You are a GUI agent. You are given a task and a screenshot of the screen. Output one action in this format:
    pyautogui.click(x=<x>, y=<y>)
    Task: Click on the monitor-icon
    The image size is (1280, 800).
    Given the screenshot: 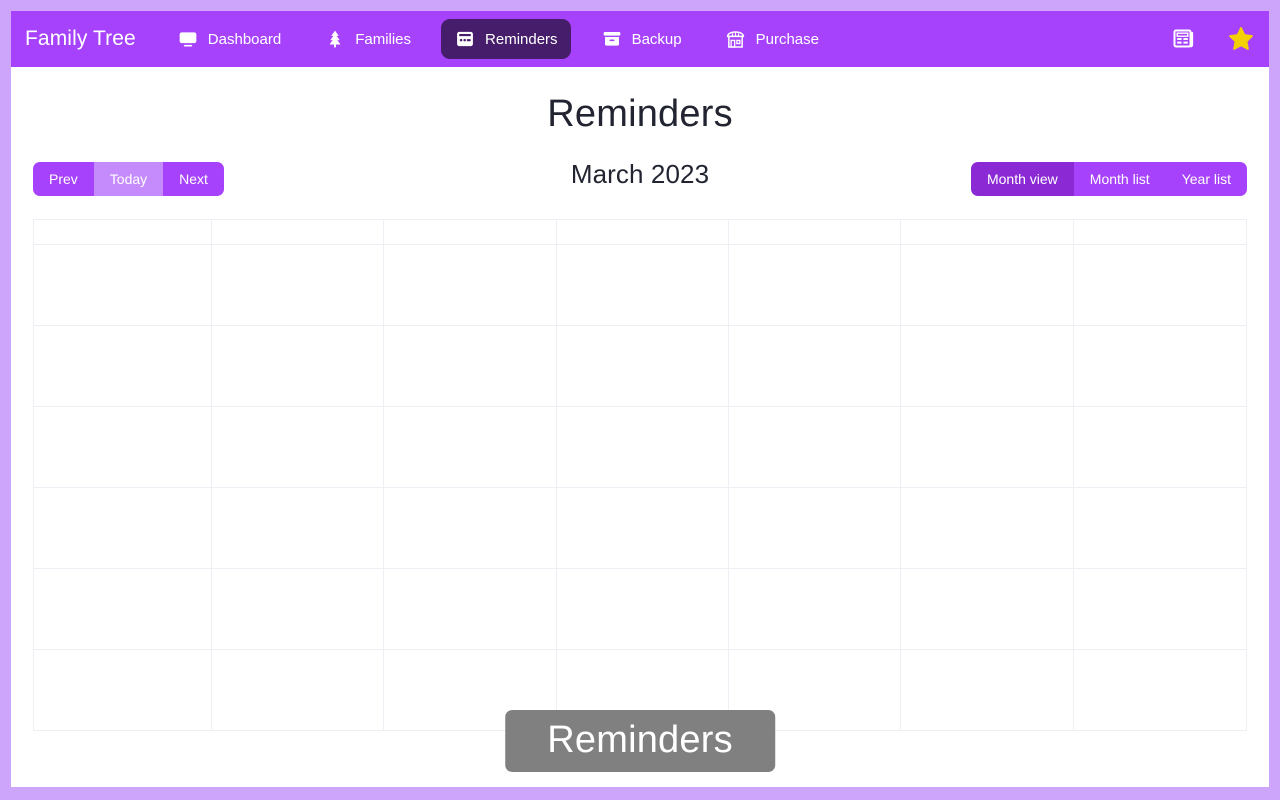 What is the action you would take?
    pyautogui.click(x=188, y=39)
    